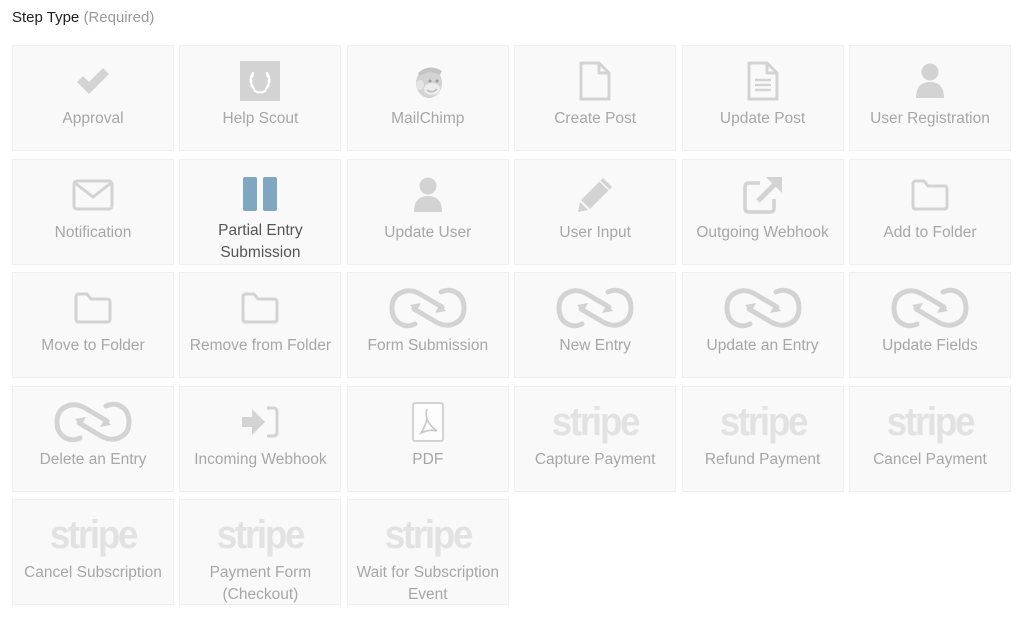  What do you see at coordinates (93, 195) in the screenshot?
I see `envelope-icon` at bounding box center [93, 195].